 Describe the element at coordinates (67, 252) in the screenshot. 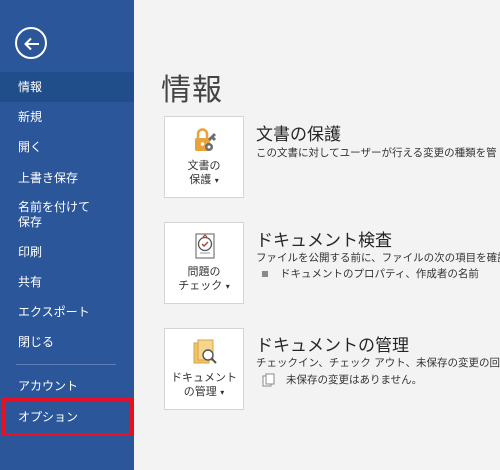

I see `nav-item-print: 印刷` at that location.